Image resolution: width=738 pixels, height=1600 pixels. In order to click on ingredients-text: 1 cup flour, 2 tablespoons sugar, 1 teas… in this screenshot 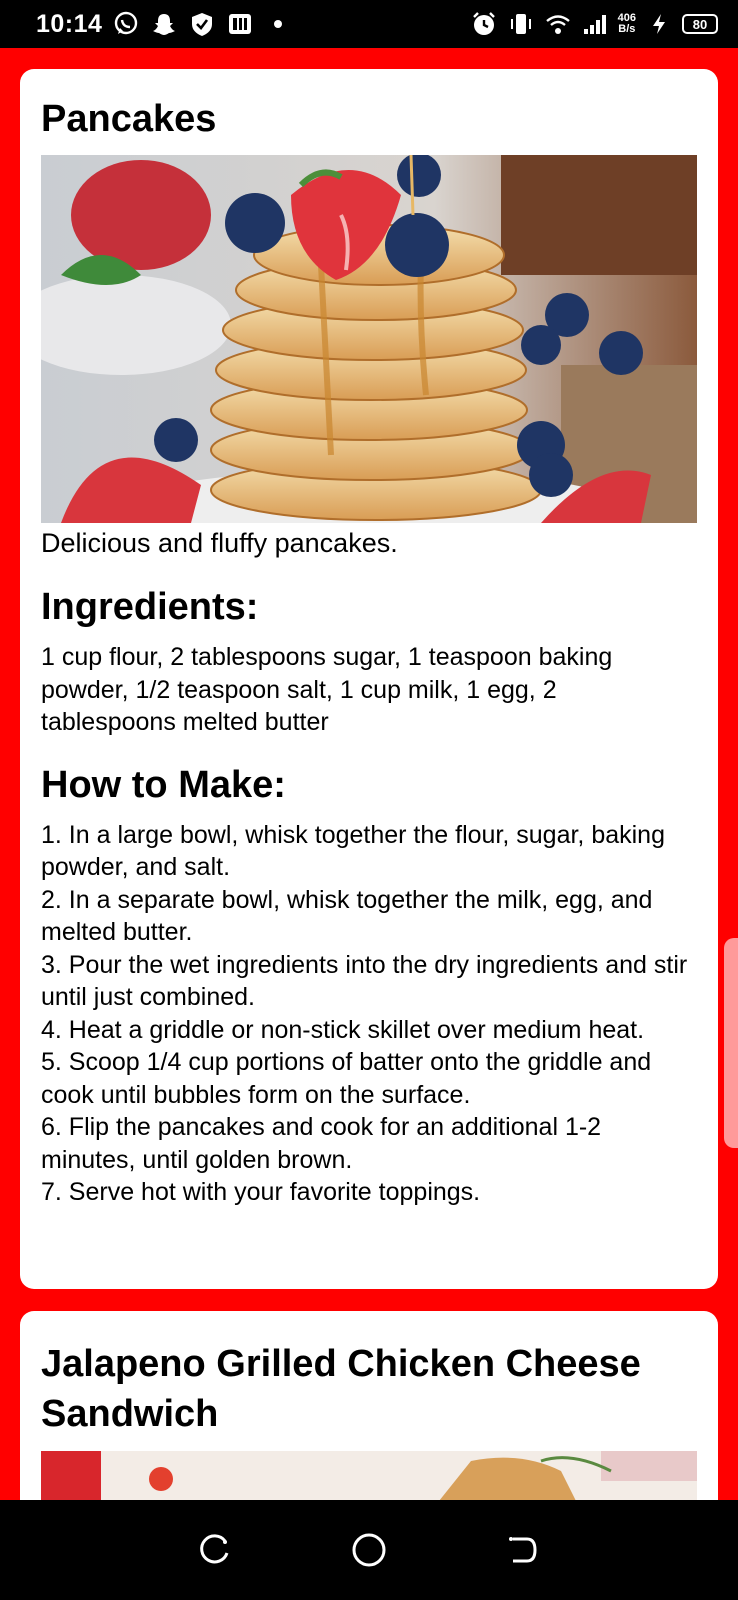, I will do `click(327, 689)`.